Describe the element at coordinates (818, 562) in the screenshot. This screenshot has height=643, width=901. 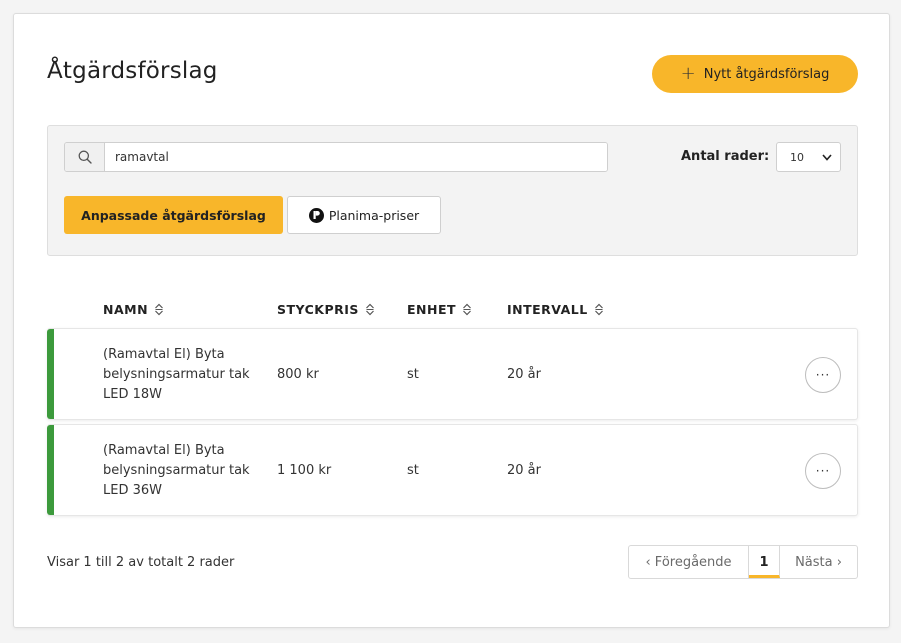
I see `pagination-next: Nästa ›` at that location.